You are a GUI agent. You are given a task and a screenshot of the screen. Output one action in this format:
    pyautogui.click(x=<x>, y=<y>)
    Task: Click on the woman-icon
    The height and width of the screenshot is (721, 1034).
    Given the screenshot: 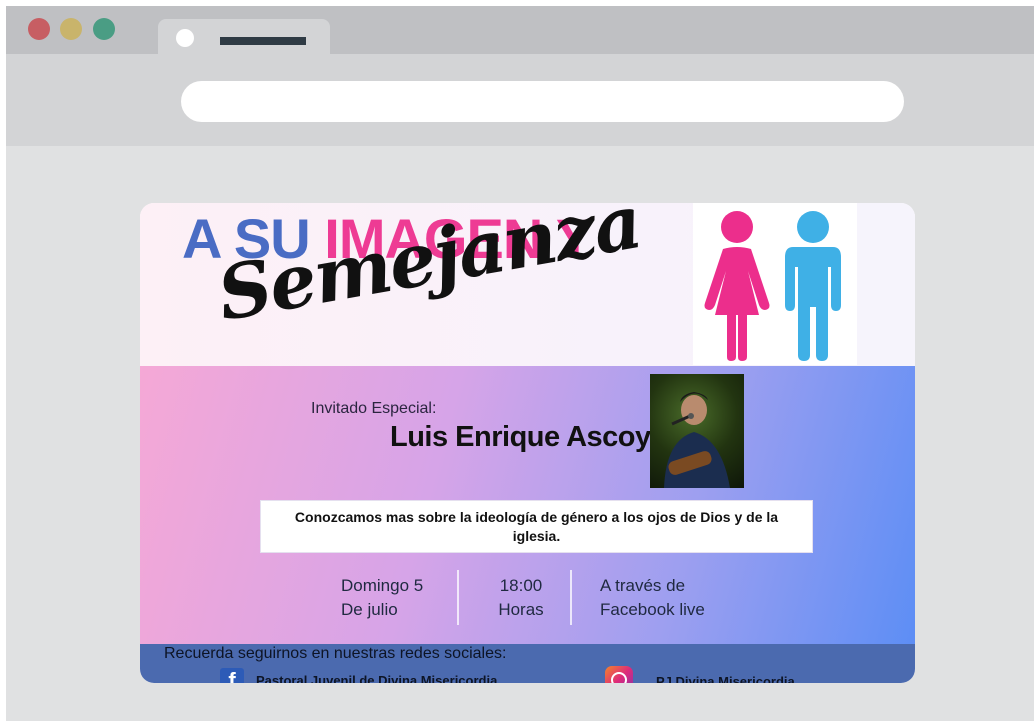 What is the action you would take?
    pyautogui.click(x=737, y=286)
    